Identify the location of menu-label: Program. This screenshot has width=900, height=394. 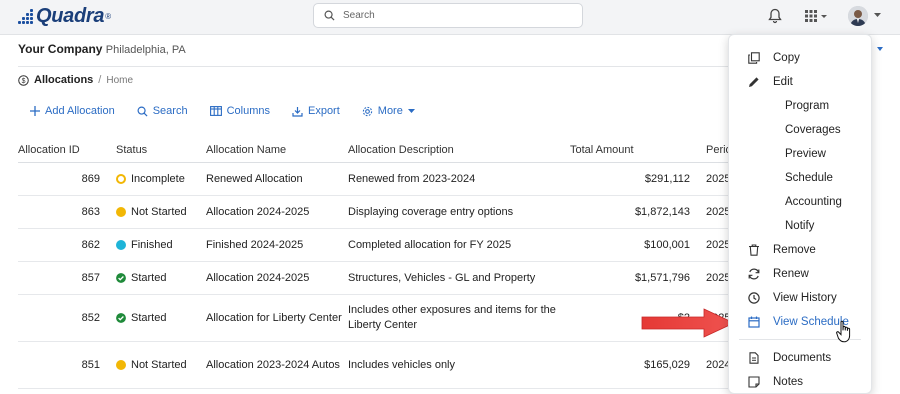
(807, 106).